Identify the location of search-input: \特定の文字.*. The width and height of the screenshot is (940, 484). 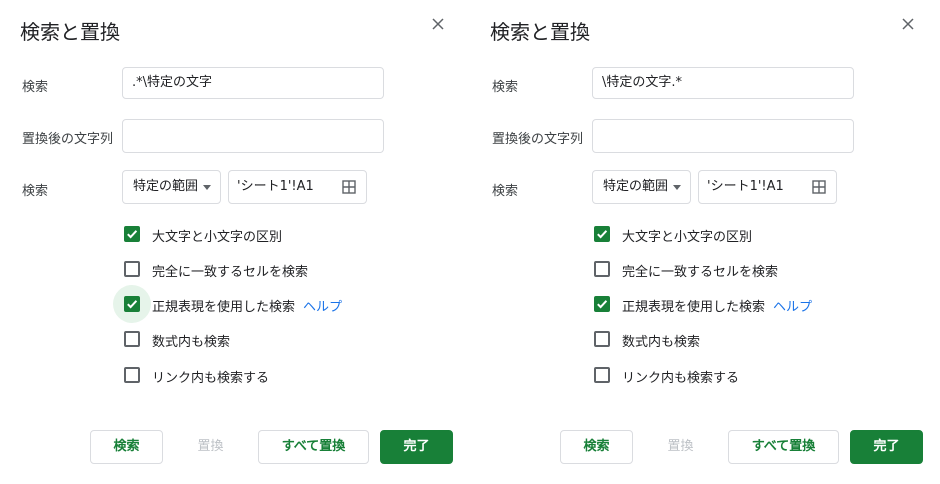
(723, 83).